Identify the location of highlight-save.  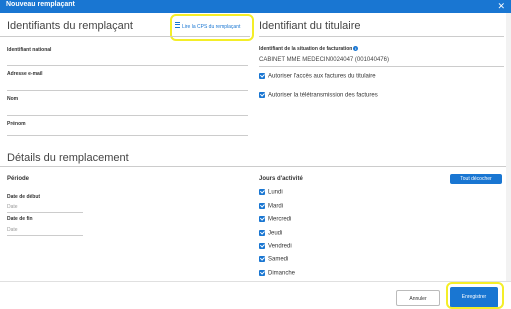
(475, 295).